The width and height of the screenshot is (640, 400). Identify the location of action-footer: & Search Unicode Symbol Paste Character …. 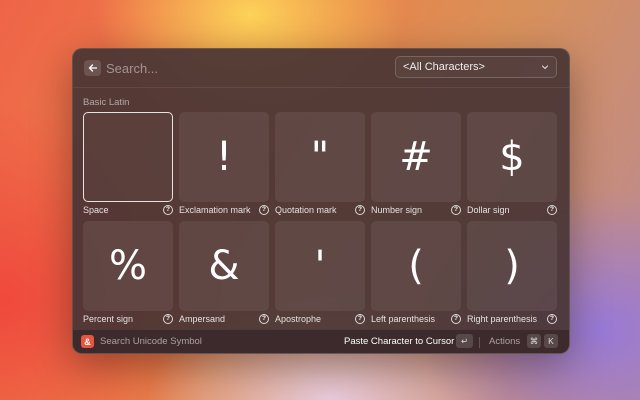
(321, 341).